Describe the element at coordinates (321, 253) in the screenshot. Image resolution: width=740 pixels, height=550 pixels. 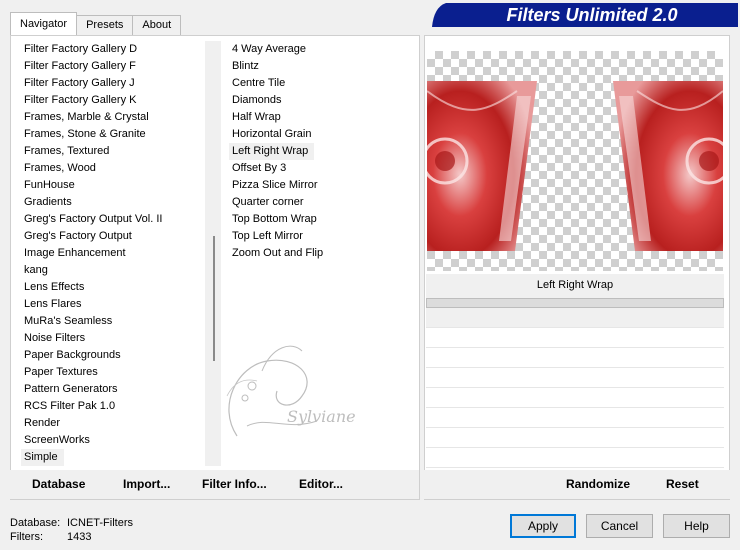
I see `filter-item: Zoom Out and Flip` at that location.